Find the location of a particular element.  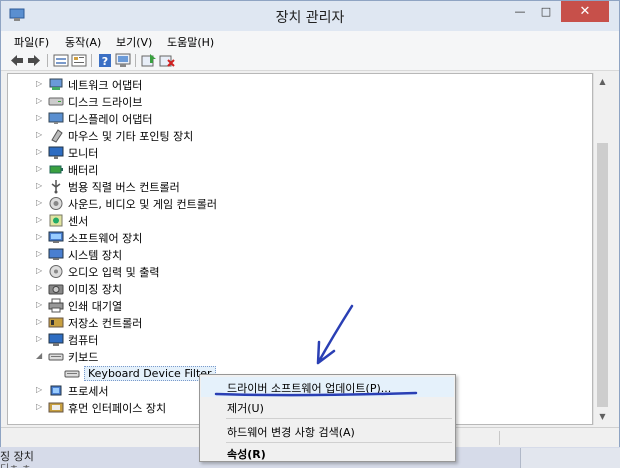

forward-arrow-icon is located at coordinates (34, 60).